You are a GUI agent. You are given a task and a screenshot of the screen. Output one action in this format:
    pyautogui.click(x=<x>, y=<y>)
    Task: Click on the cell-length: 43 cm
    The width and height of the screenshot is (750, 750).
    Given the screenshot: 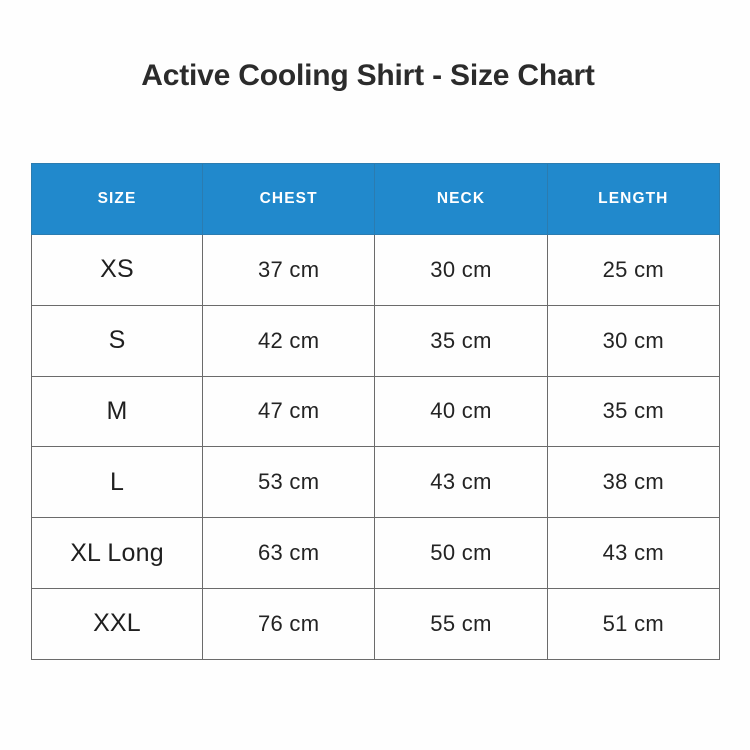 What is the action you would take?
    pyautogui.click(x=633, y=553)
    